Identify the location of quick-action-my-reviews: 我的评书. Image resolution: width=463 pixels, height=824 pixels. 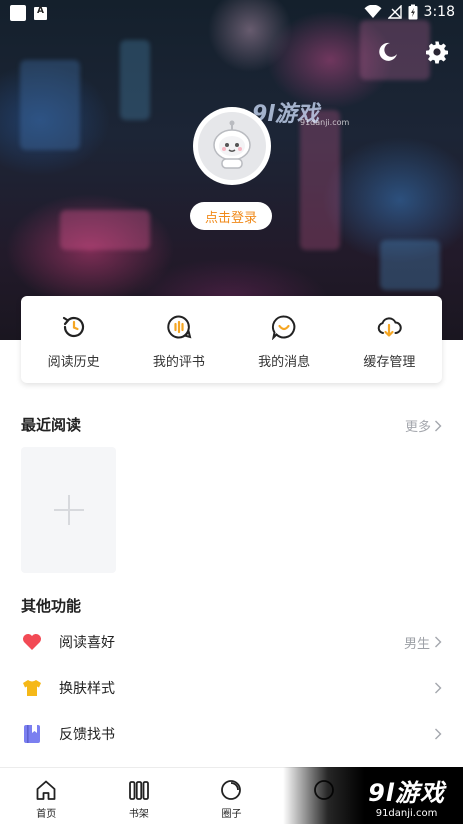
(178, 339).